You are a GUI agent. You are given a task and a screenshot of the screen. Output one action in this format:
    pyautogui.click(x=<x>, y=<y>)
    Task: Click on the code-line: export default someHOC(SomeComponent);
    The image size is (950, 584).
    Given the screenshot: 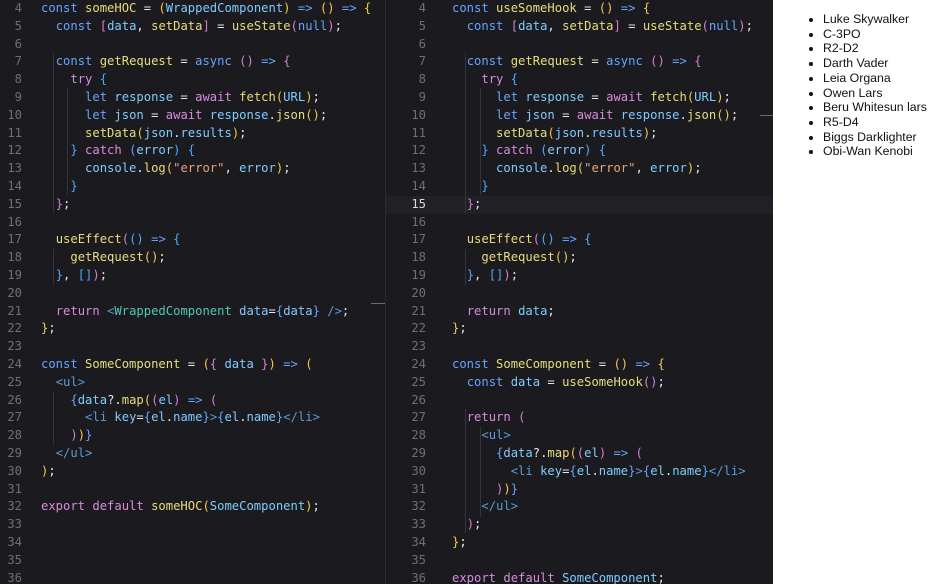 What is the action you would take?
    pyautogui.click(x=206, y=507)
    